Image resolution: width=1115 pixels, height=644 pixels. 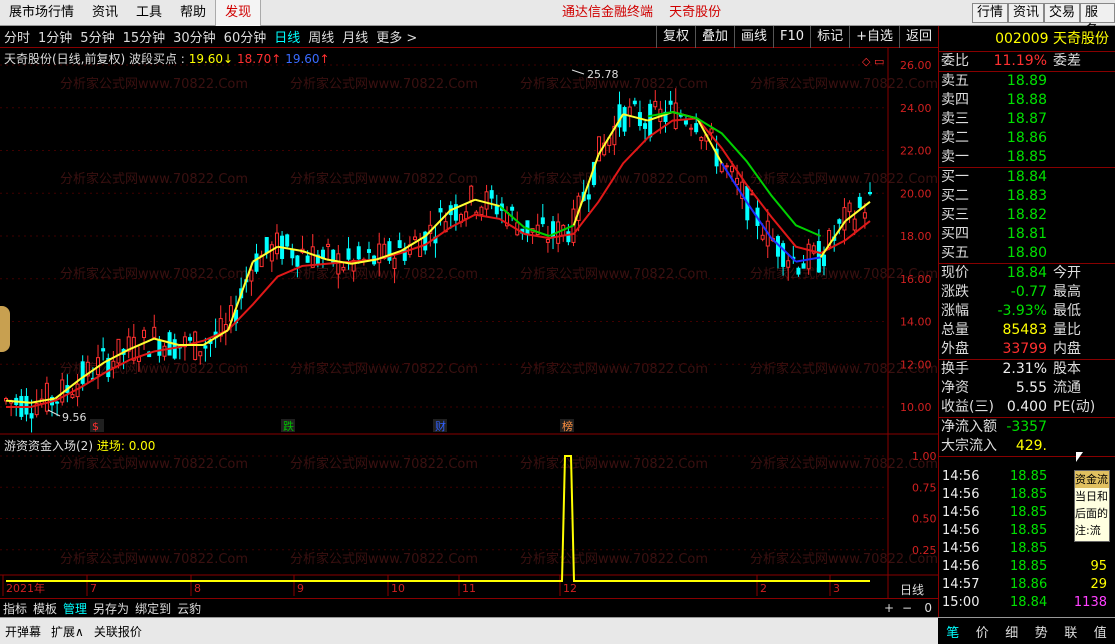 What do you see at coordinates (924, 550) in the screenshot?
I see `indicator-tick-label: 0.25` at bounding box center [924, 550].